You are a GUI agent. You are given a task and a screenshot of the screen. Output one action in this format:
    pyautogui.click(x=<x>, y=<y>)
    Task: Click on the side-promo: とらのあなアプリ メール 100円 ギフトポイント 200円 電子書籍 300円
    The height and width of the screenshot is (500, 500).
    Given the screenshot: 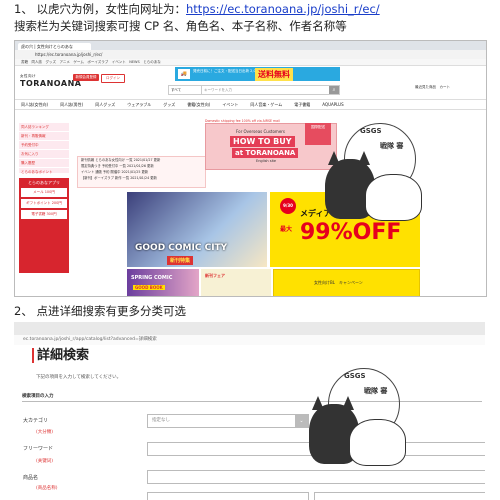 What is the action you would take?
    pyautogui.click(x=44, y=225)
    